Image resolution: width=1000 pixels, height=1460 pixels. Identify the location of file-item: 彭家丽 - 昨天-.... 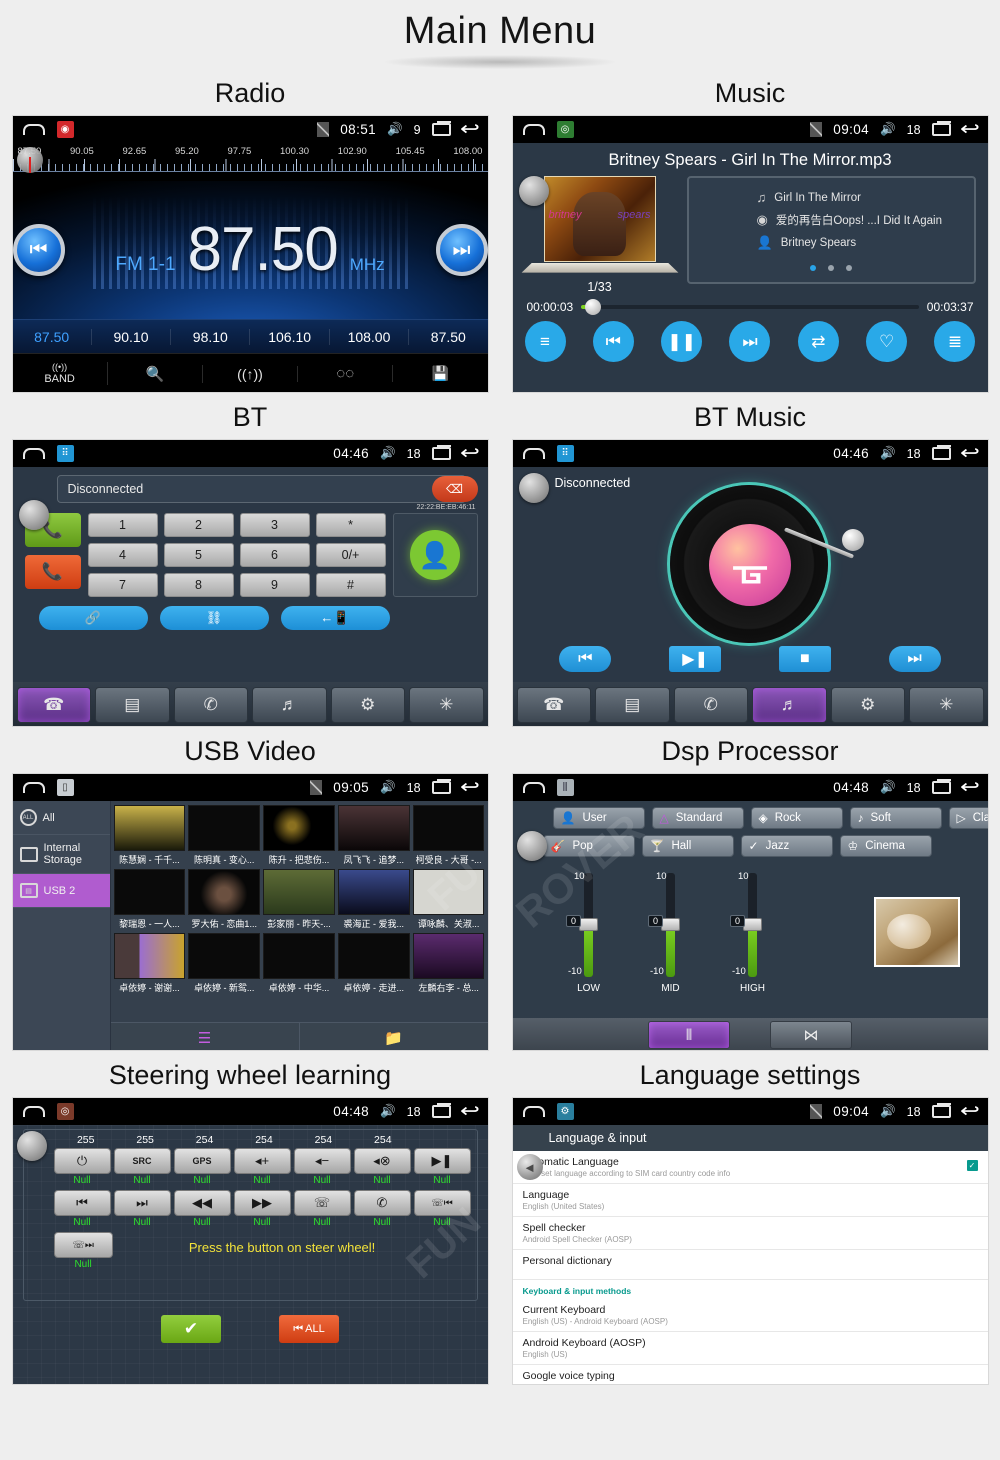
(299, 900).